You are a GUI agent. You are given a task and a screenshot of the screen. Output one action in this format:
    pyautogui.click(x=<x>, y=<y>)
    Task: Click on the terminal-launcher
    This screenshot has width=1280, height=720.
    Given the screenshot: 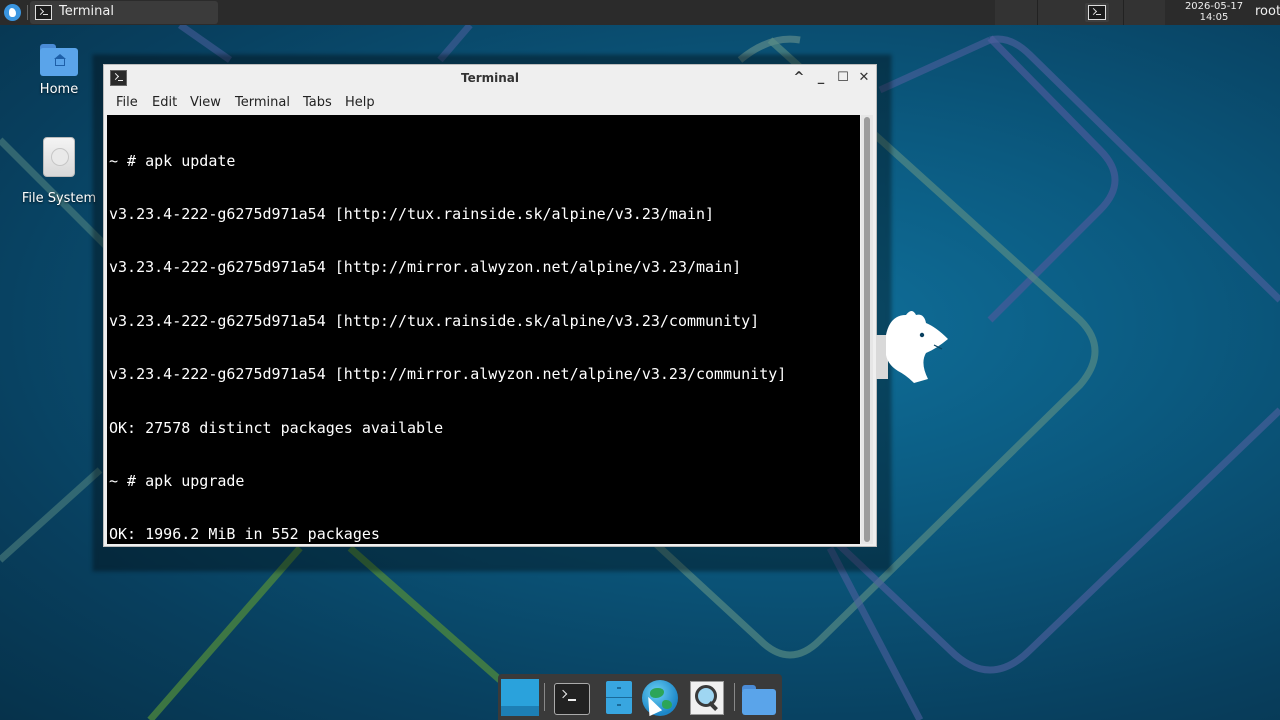 What is the action you would take?
    pyautogui.click(x=572, y=697)
    